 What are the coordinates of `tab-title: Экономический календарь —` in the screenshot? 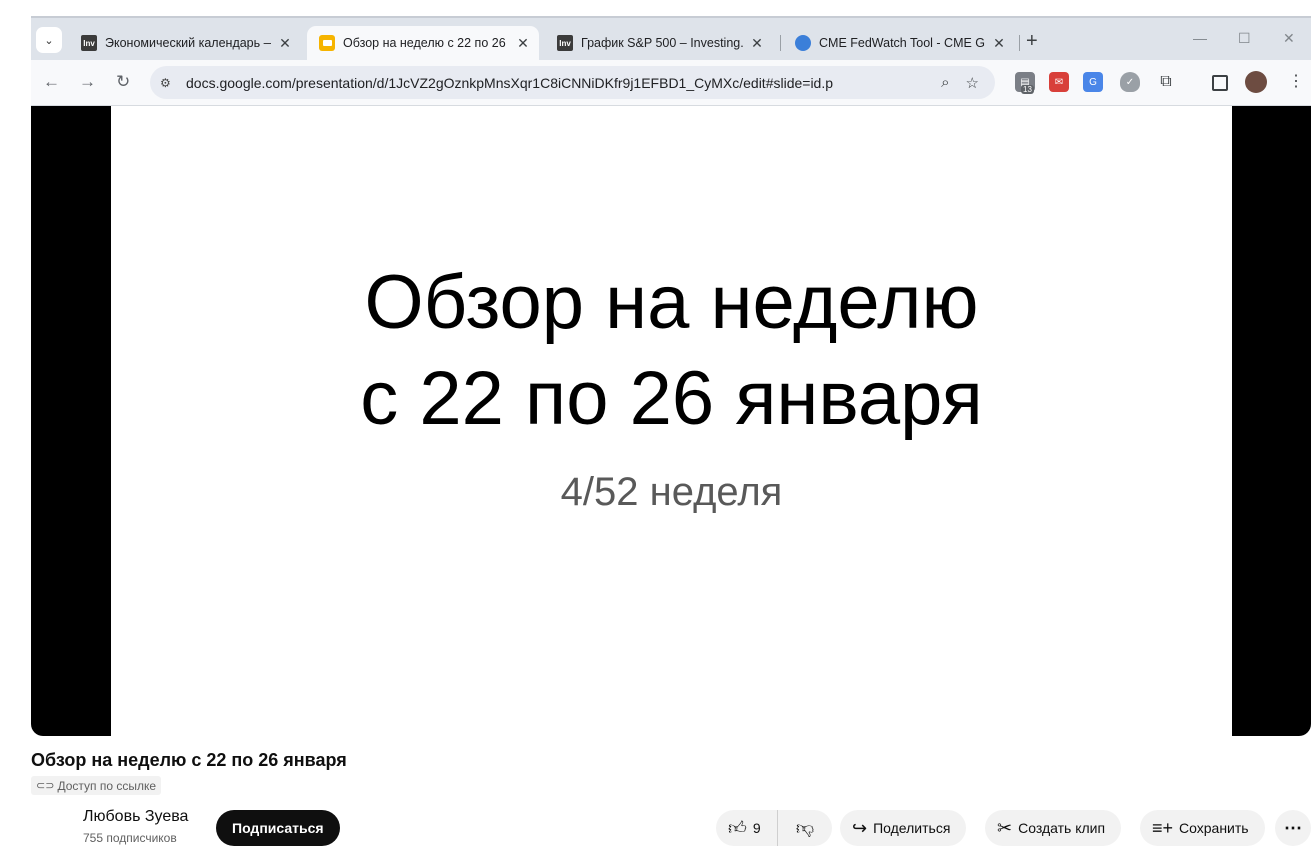 It's located at (188, 43).